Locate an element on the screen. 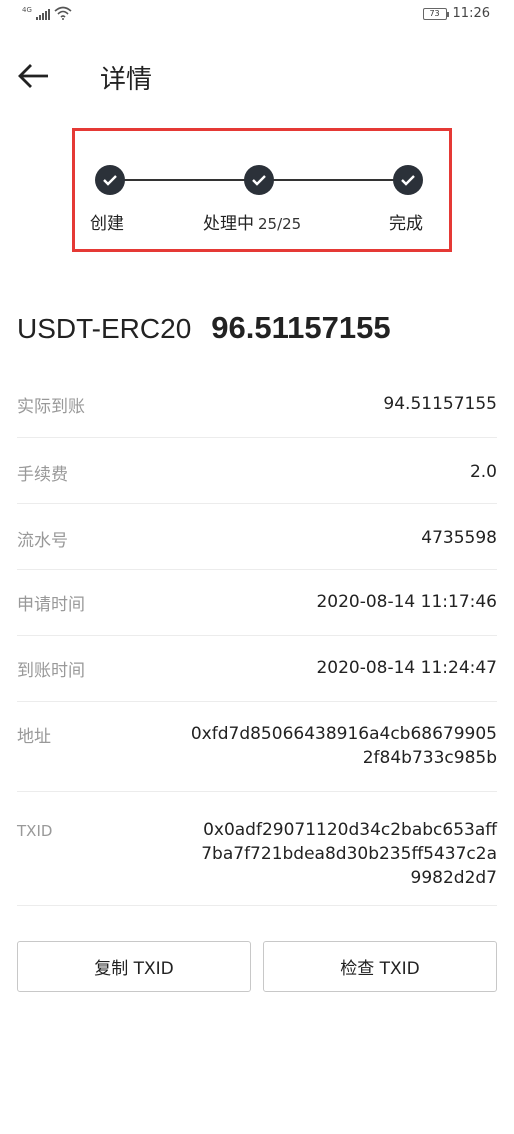 This screenshot has width=514, height=1134. wifi-icon is located at coordinates (63, 13).